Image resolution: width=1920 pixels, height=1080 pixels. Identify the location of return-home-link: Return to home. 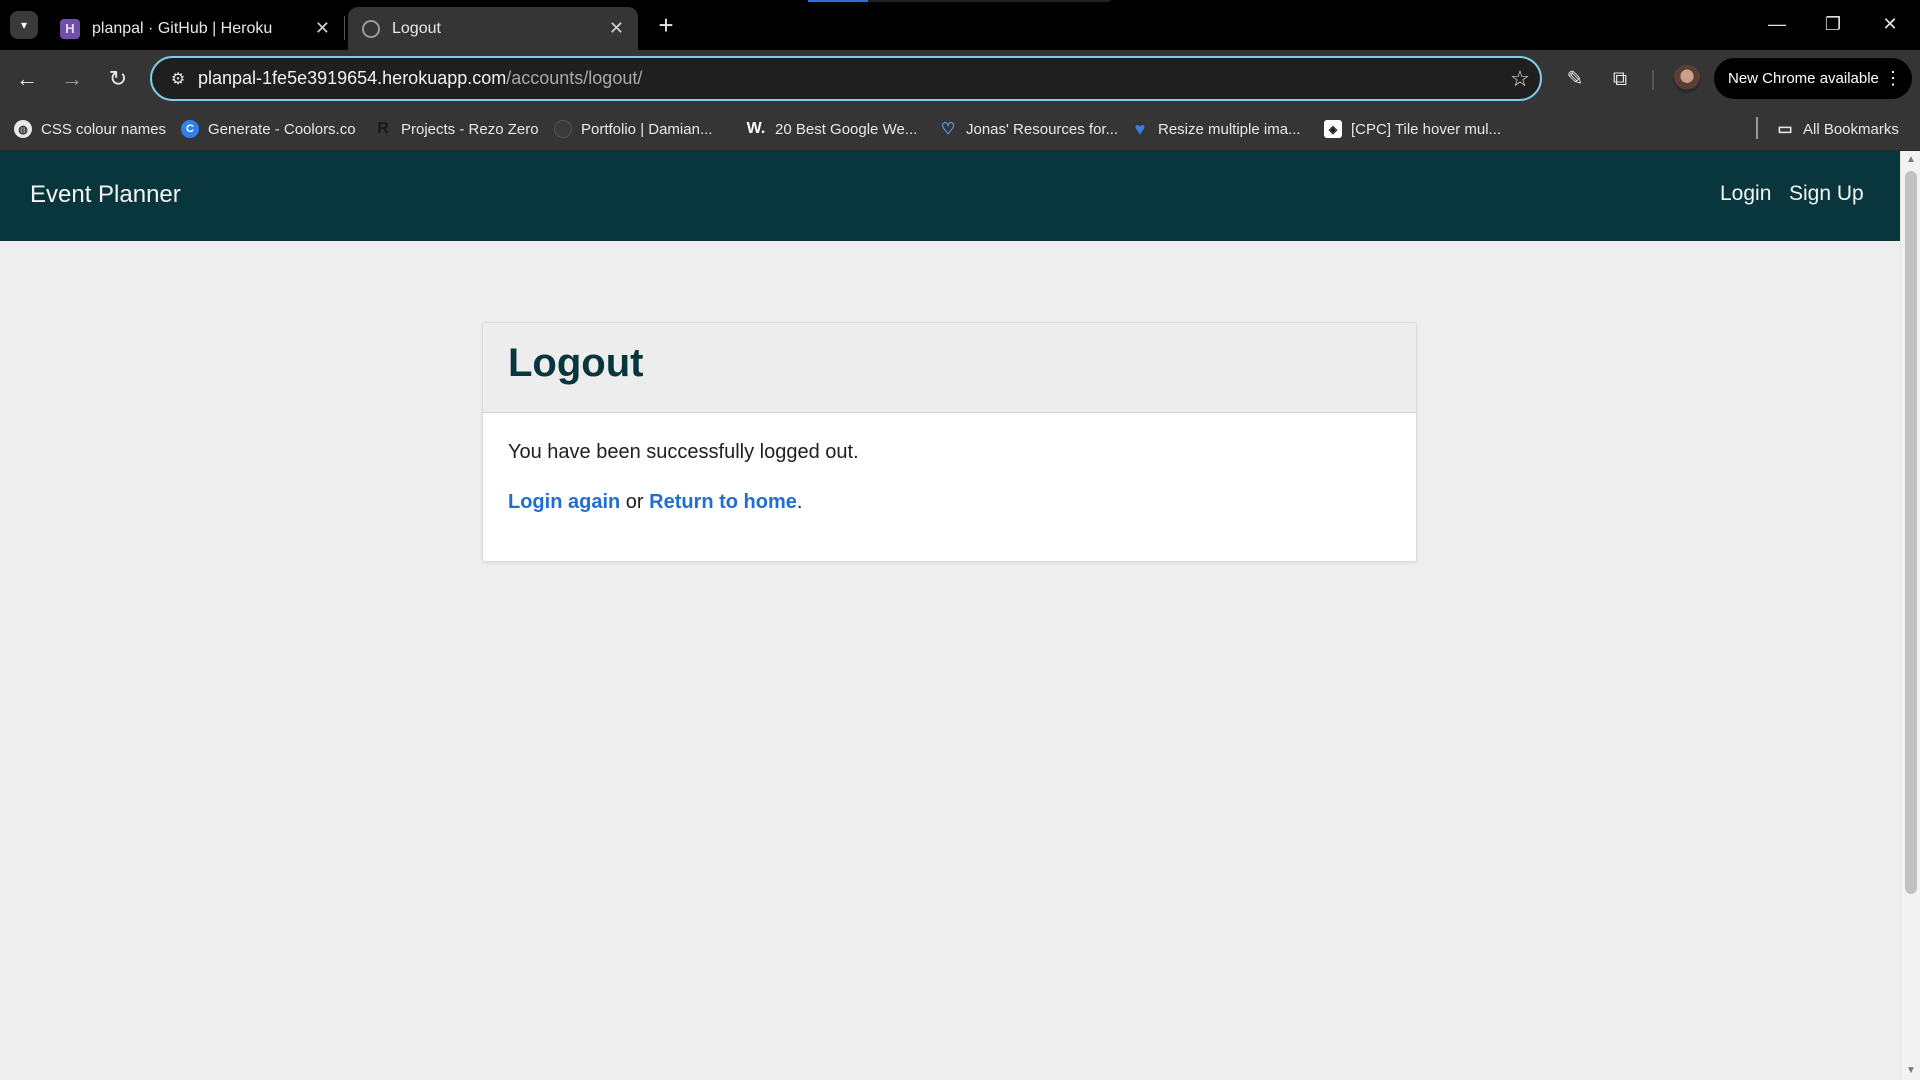
(723, 502).